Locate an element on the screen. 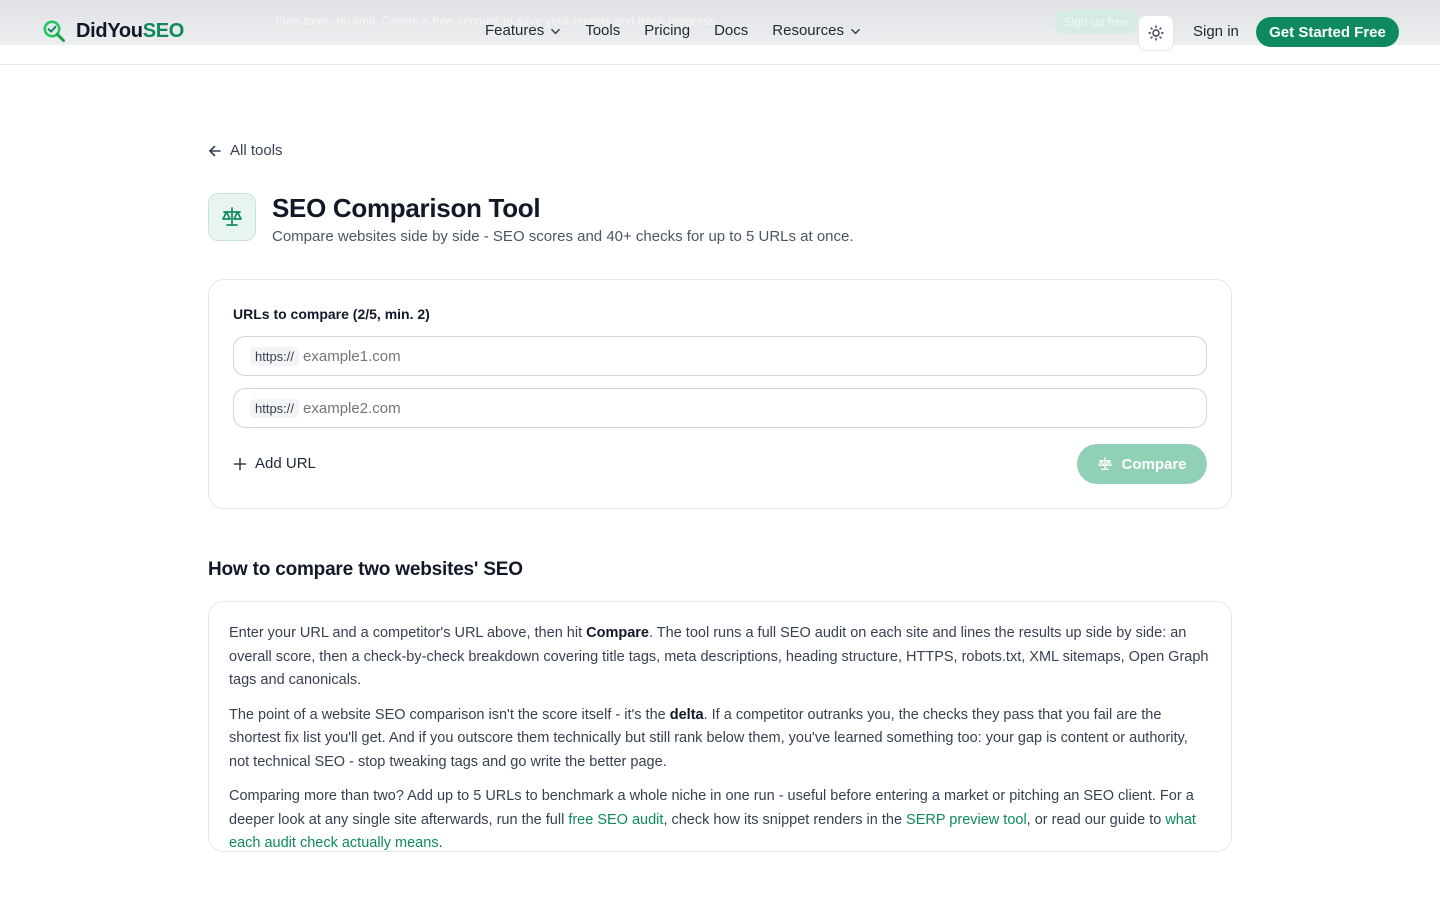  magnifier-check-icon is located at coordinates (54, 31).